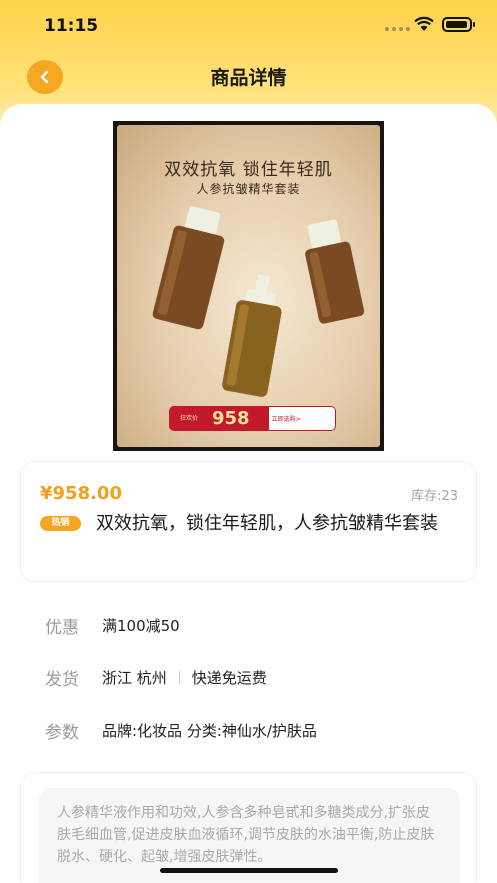  What do you see at coordinates (248, 24) in the screenshot?
I see `status-bar: 11:15` at bounding box center [248, 24].